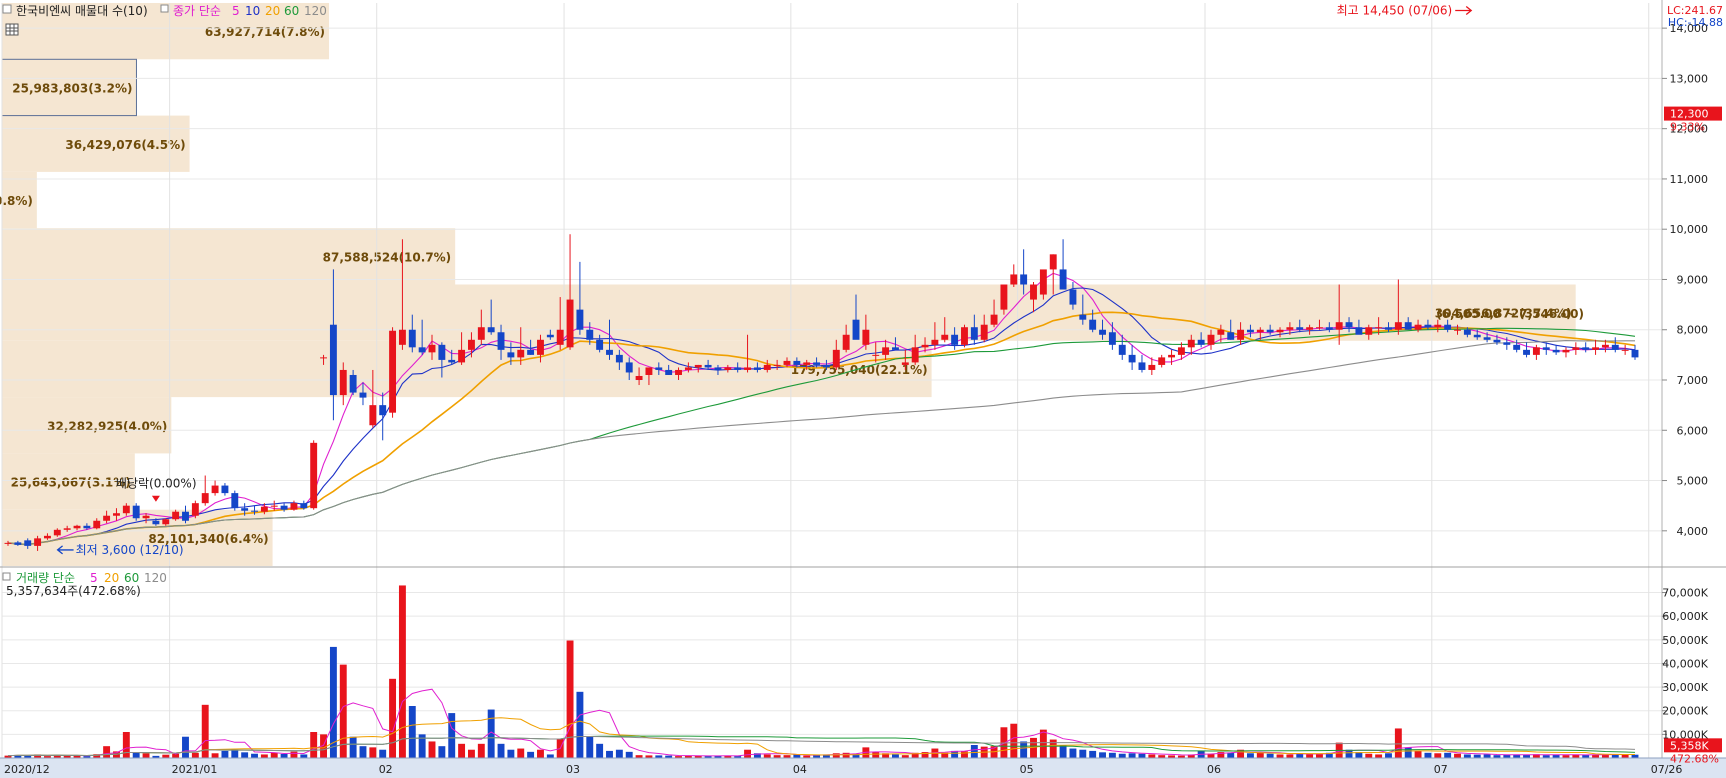 The width and height of the screenshot is (1726, 778). I want to click on dividend-annotation: 배당락(0.00%), so click(156, 484).